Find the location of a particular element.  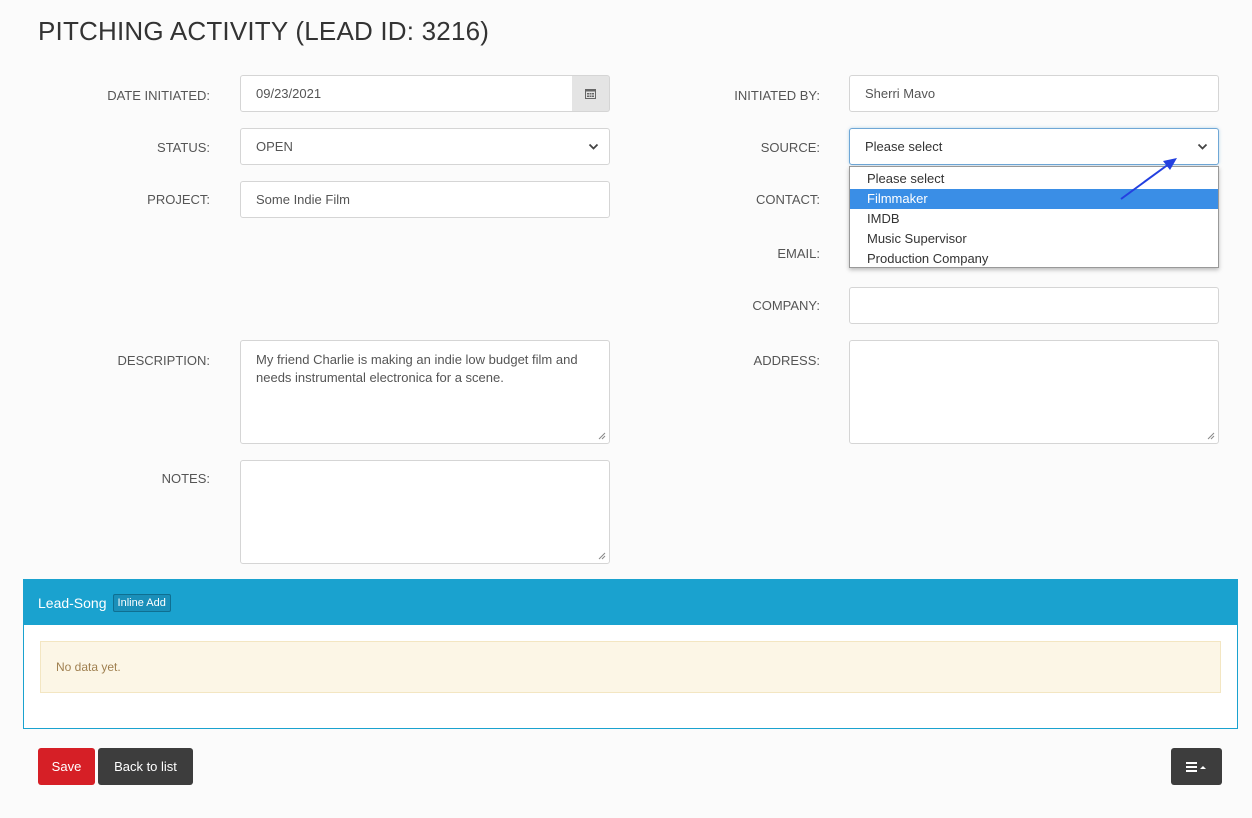

contact-label: CONTACT: is located at coordinates (787, 199).